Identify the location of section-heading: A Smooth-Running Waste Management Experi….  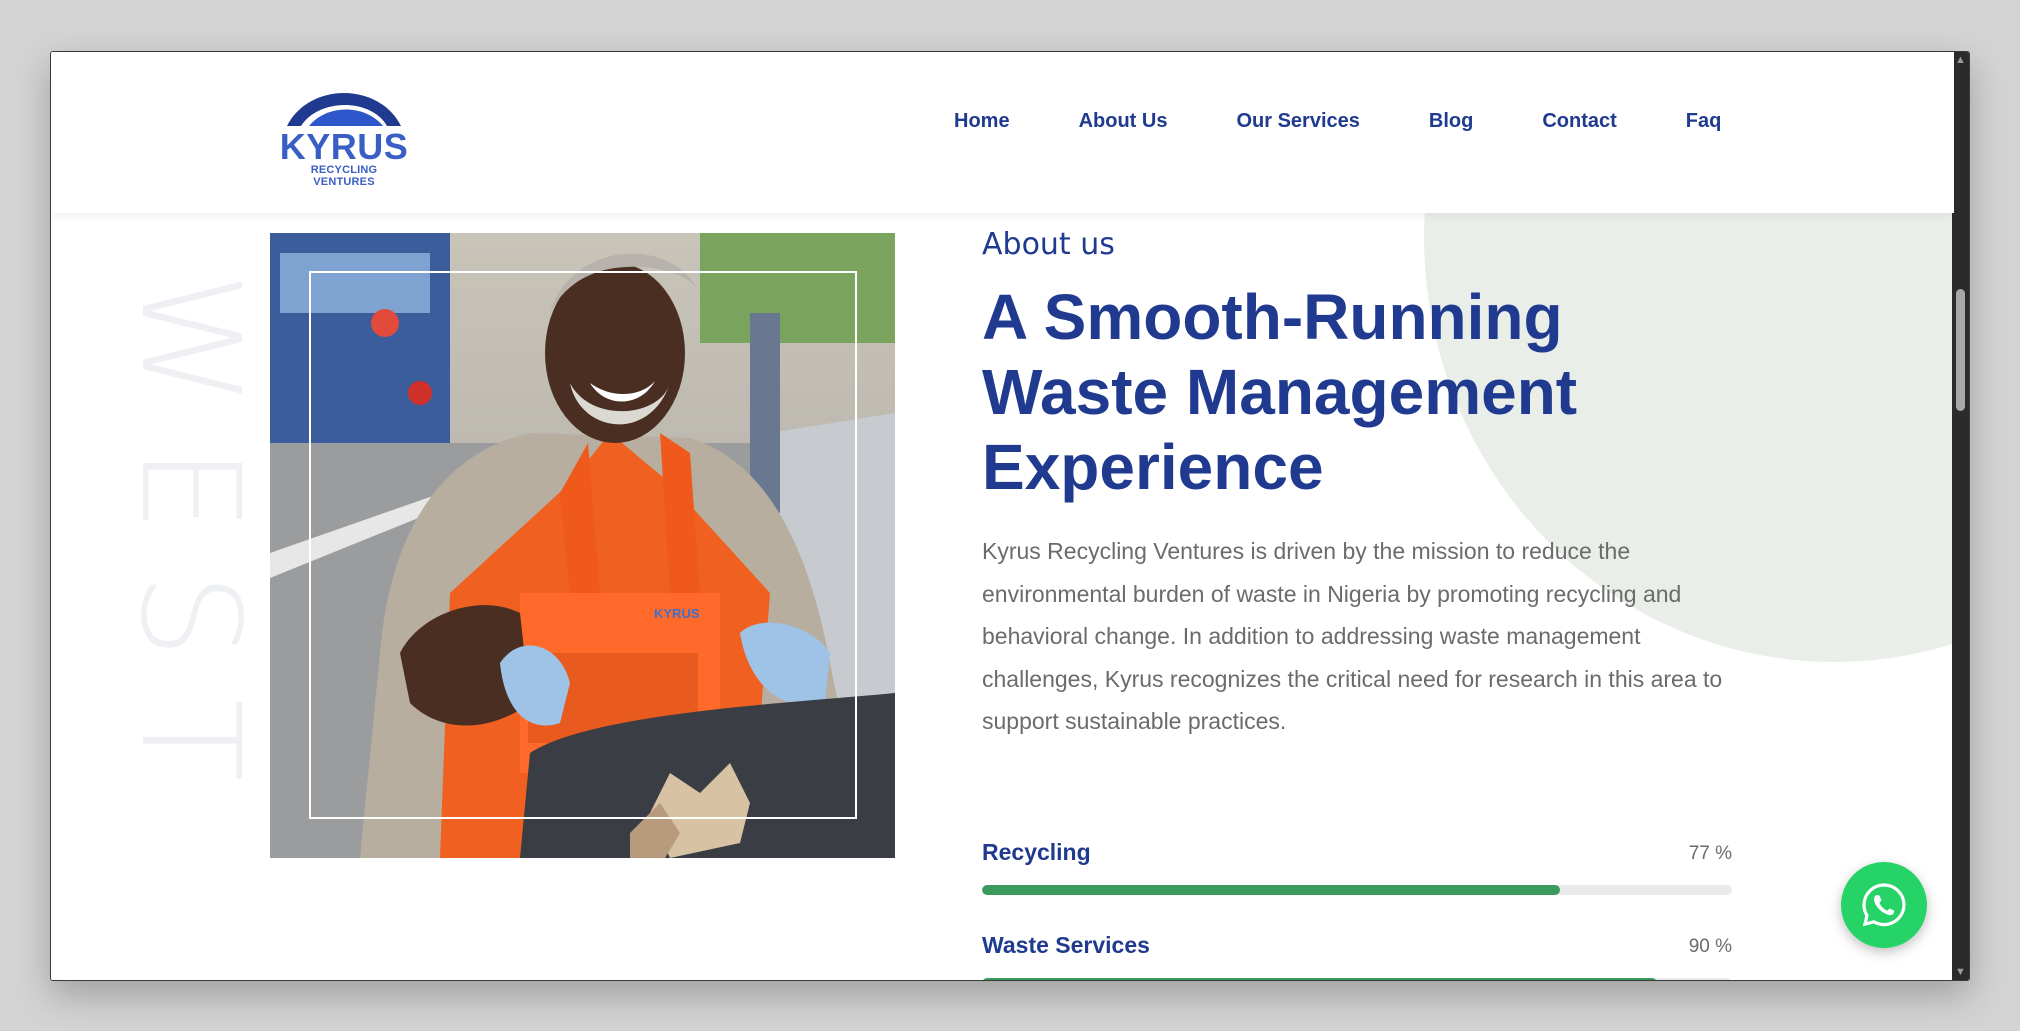
(1280, 392).